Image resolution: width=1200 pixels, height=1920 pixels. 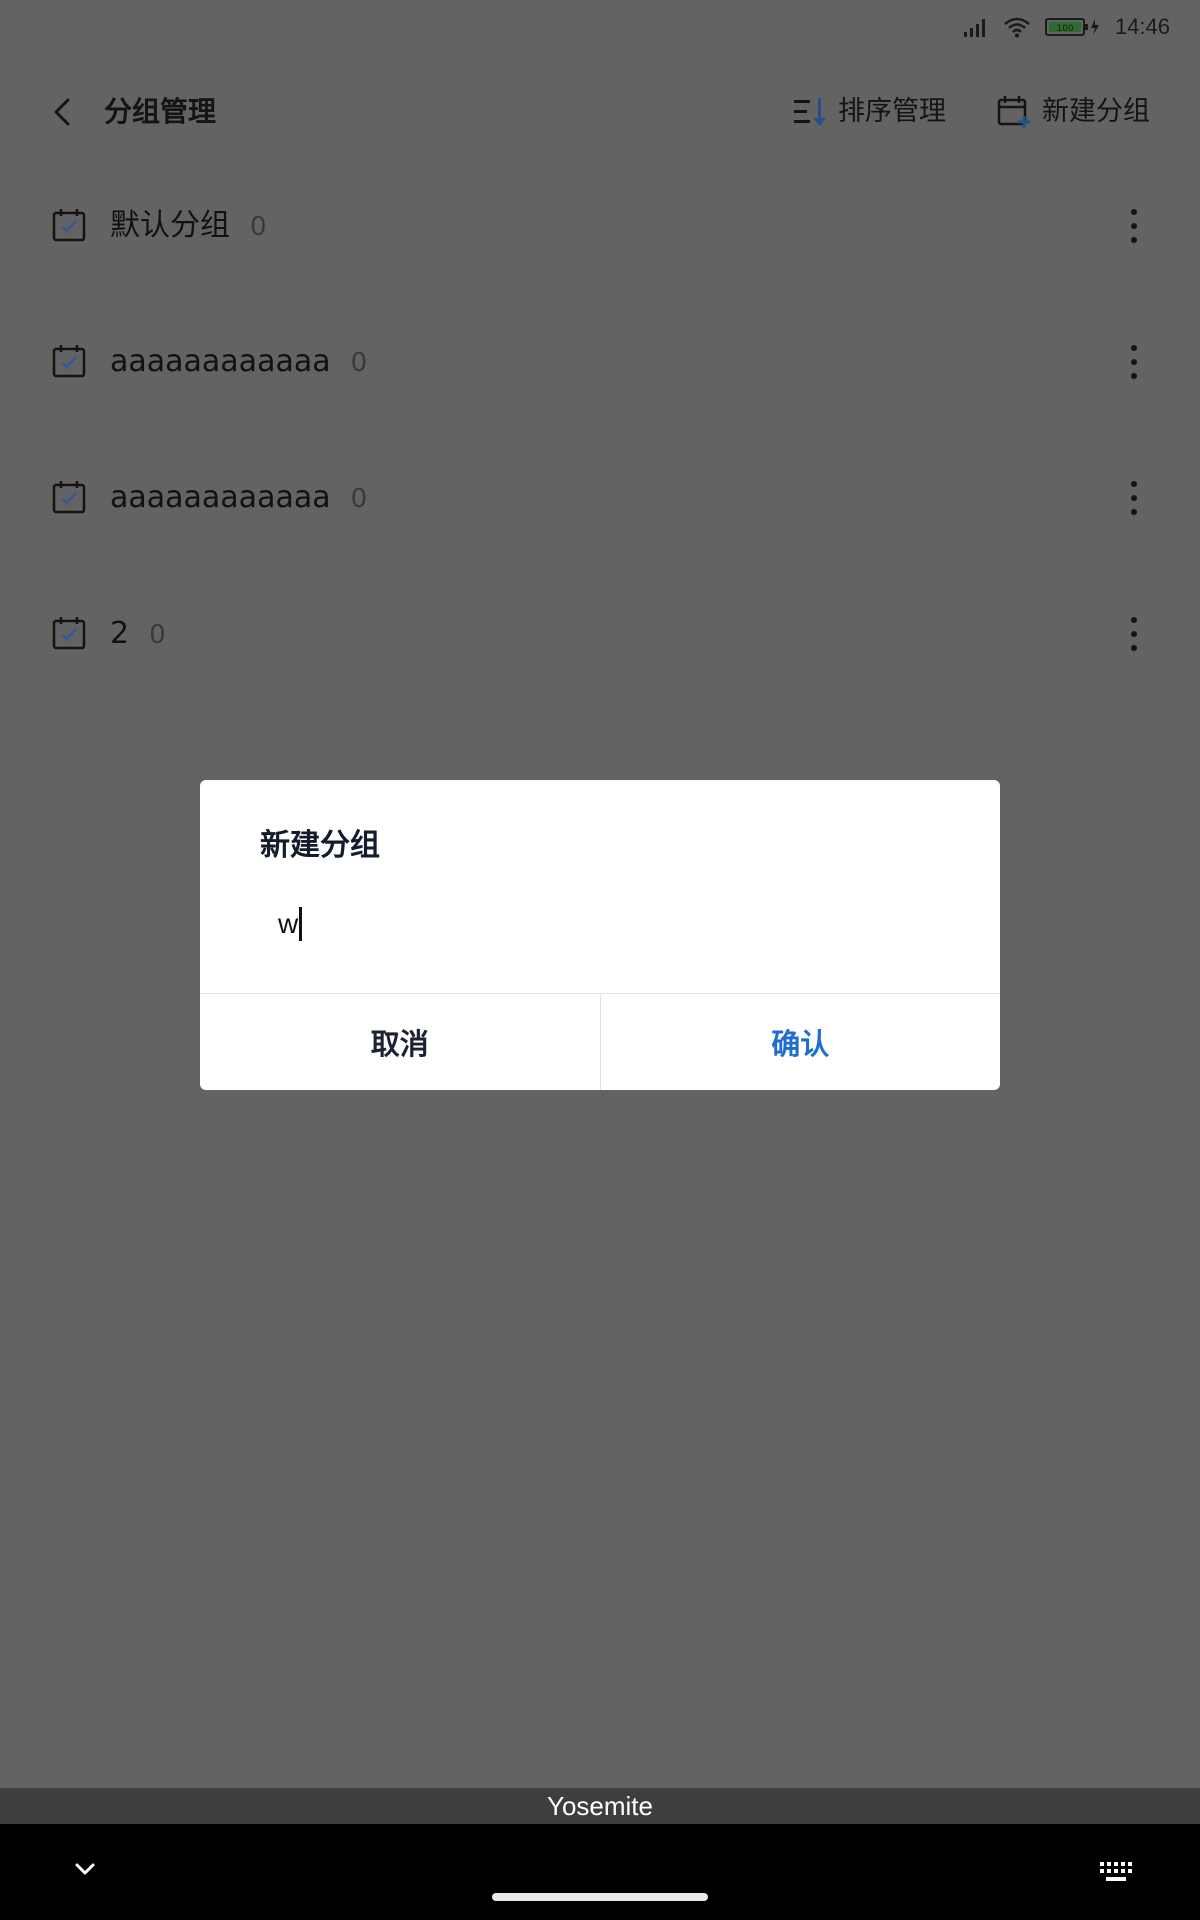 I want to click on sort-icon, so click(x=810, y=112).